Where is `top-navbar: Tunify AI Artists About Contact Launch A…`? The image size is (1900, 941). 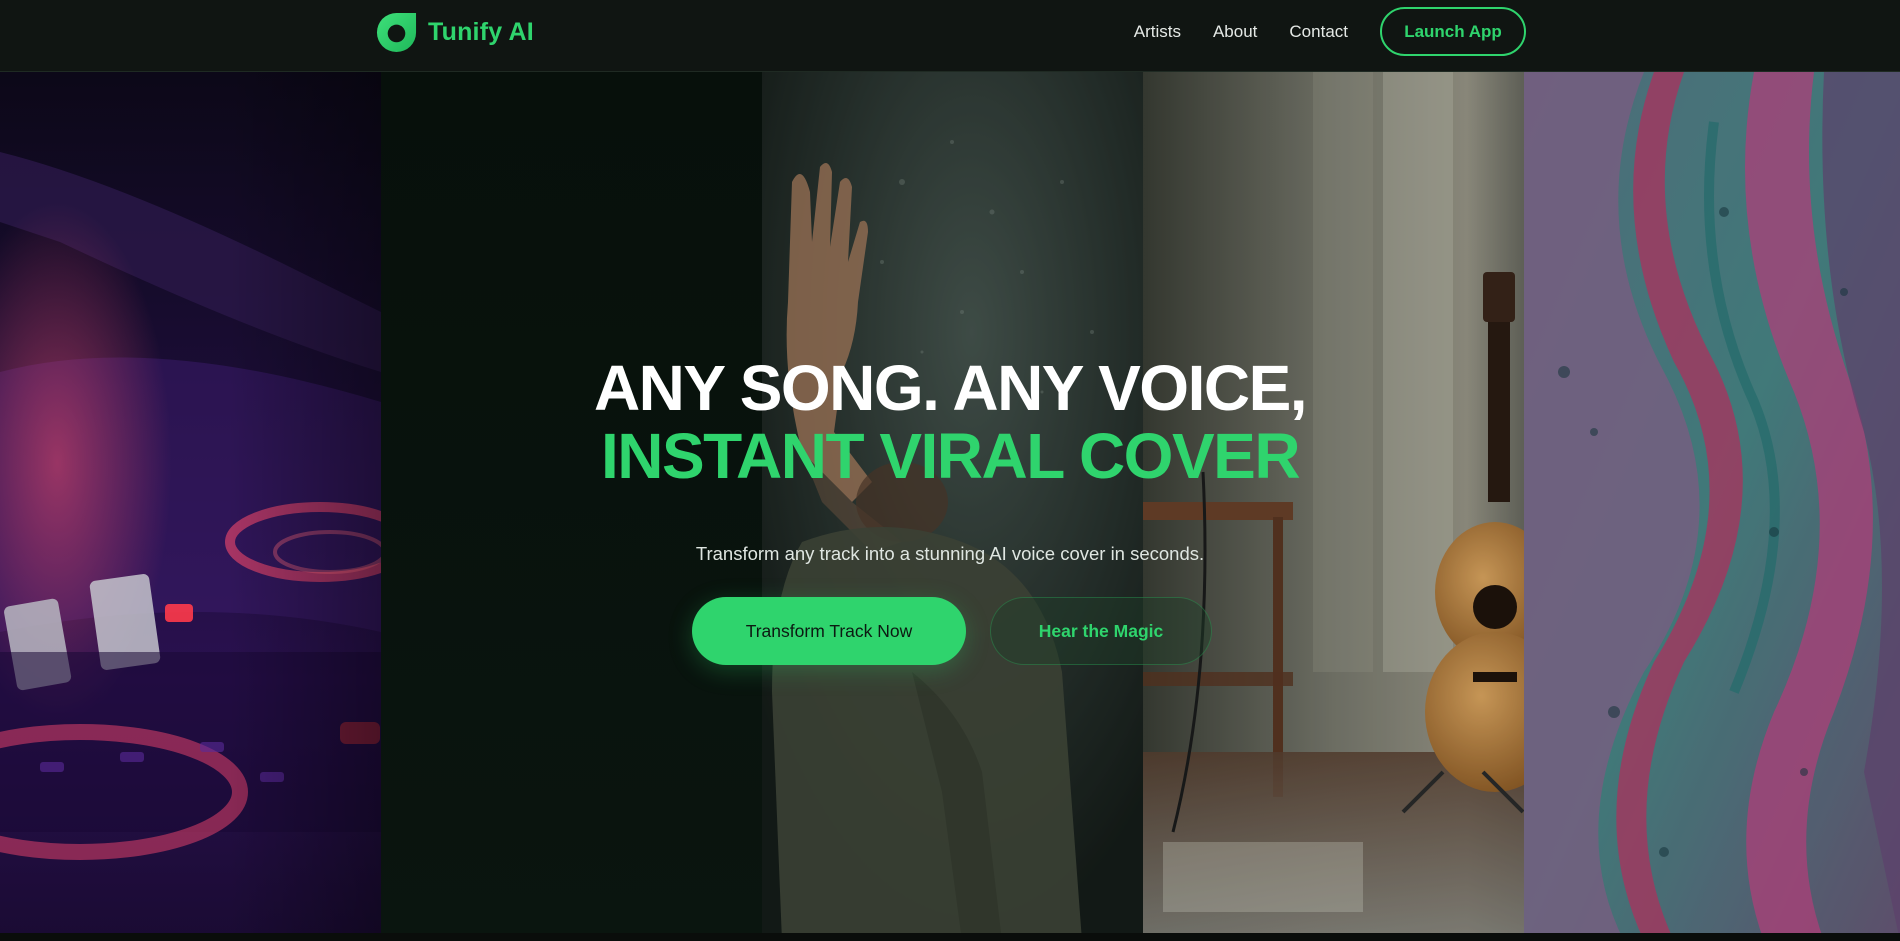 top-navbar: Tunify AI Artists About Contact Launch A… is located at coordinates (950, 36).